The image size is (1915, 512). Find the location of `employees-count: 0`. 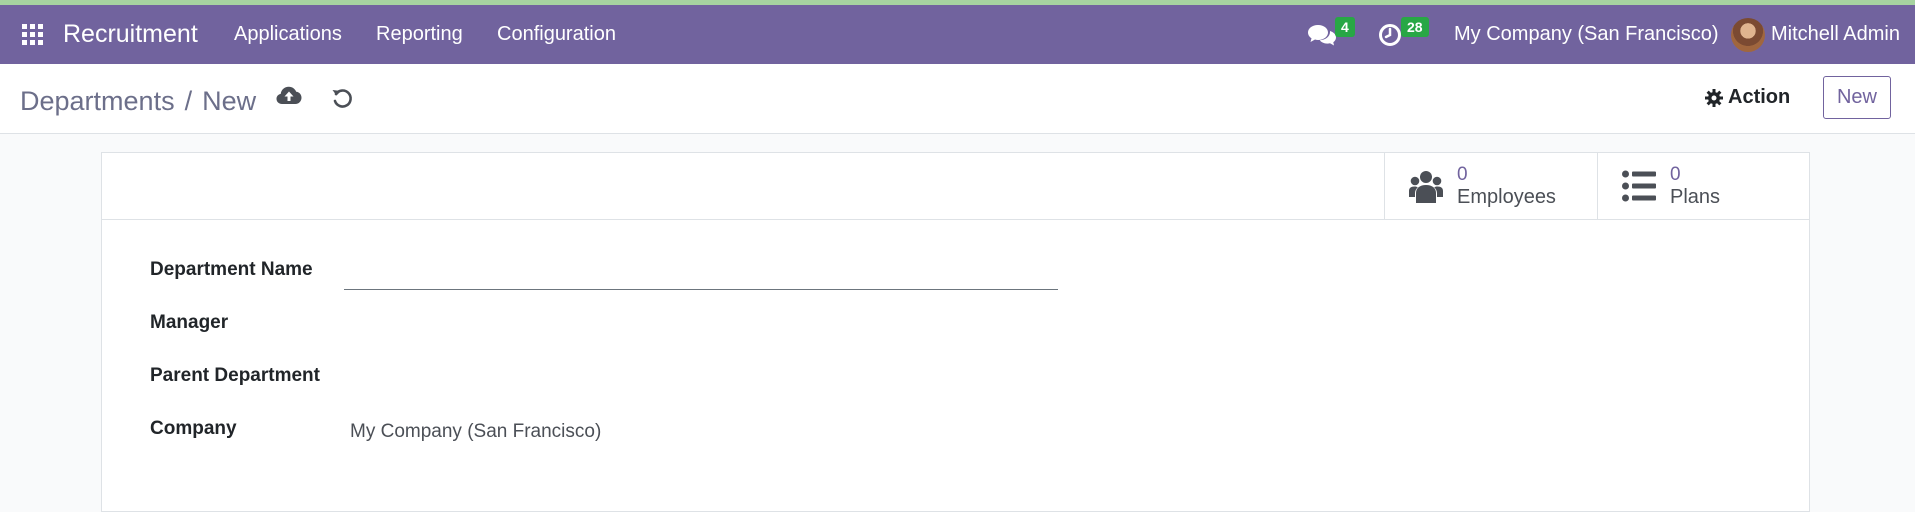

employees-count: 0 is located at coordinates (1462, 174).